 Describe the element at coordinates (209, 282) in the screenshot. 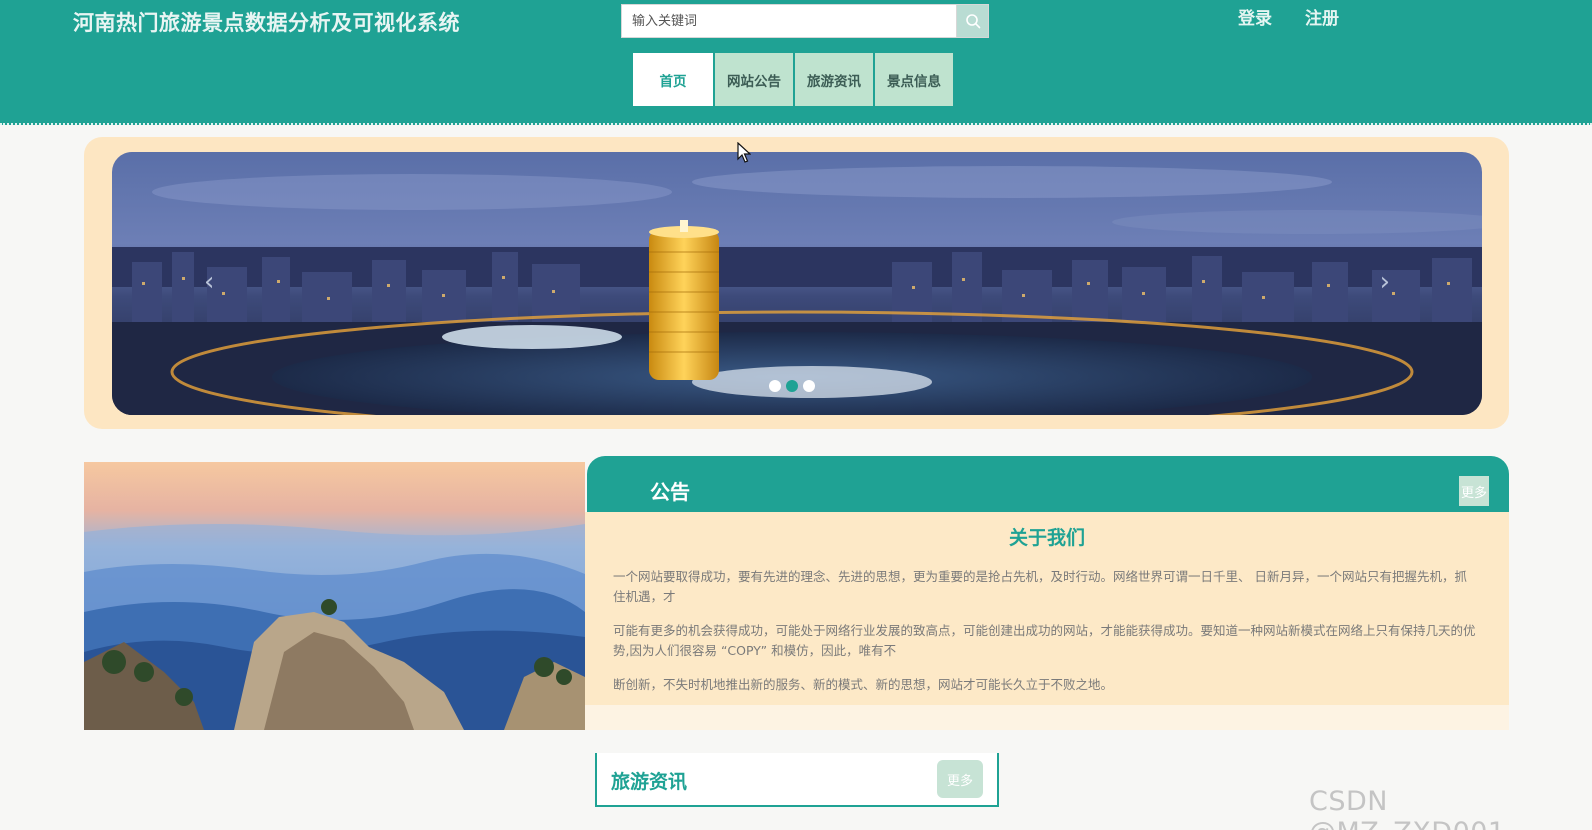

I see `carousel-prev-button: ‹` at that location.